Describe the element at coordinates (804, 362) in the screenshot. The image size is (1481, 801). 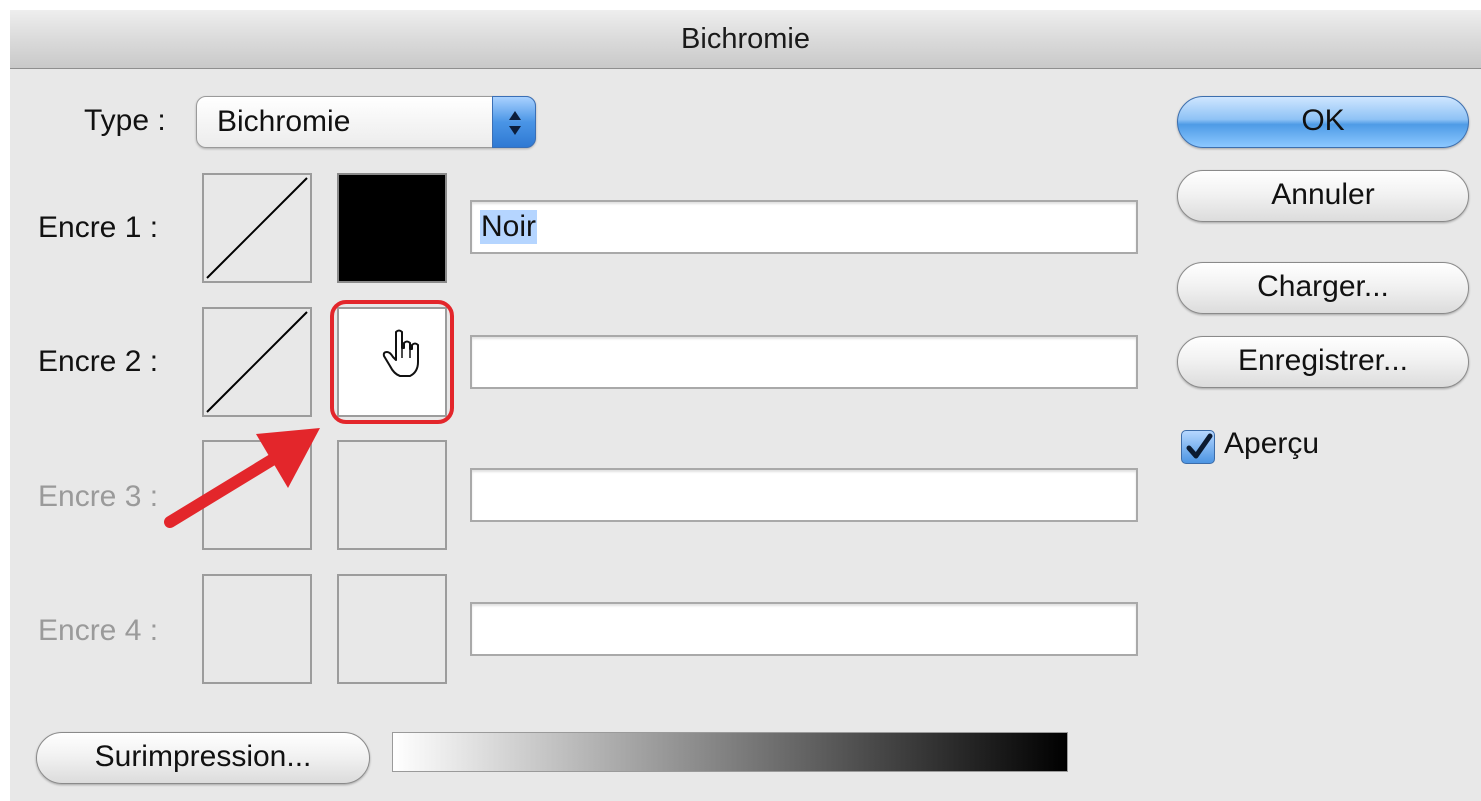
I see `ink-2-name-field` at that location.